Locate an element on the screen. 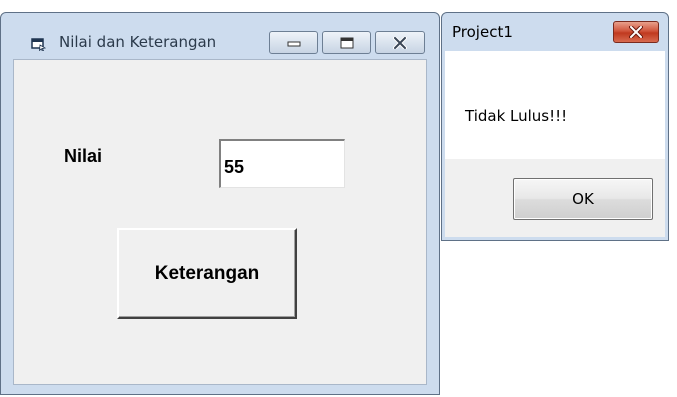 Image resolution: width=677 pixels, height=397 pixels. message-area is located at coordinates (555, 105).